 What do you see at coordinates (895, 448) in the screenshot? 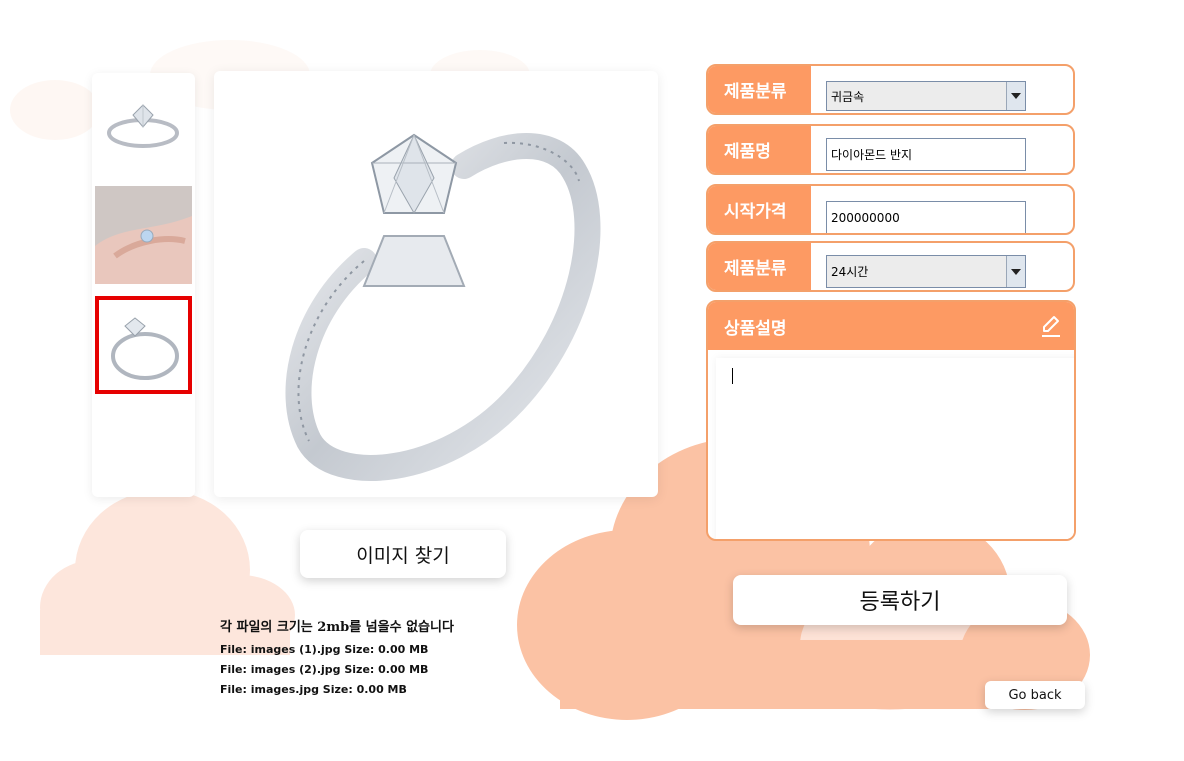
I see `description-textarea` at bounding box center [895, 448].